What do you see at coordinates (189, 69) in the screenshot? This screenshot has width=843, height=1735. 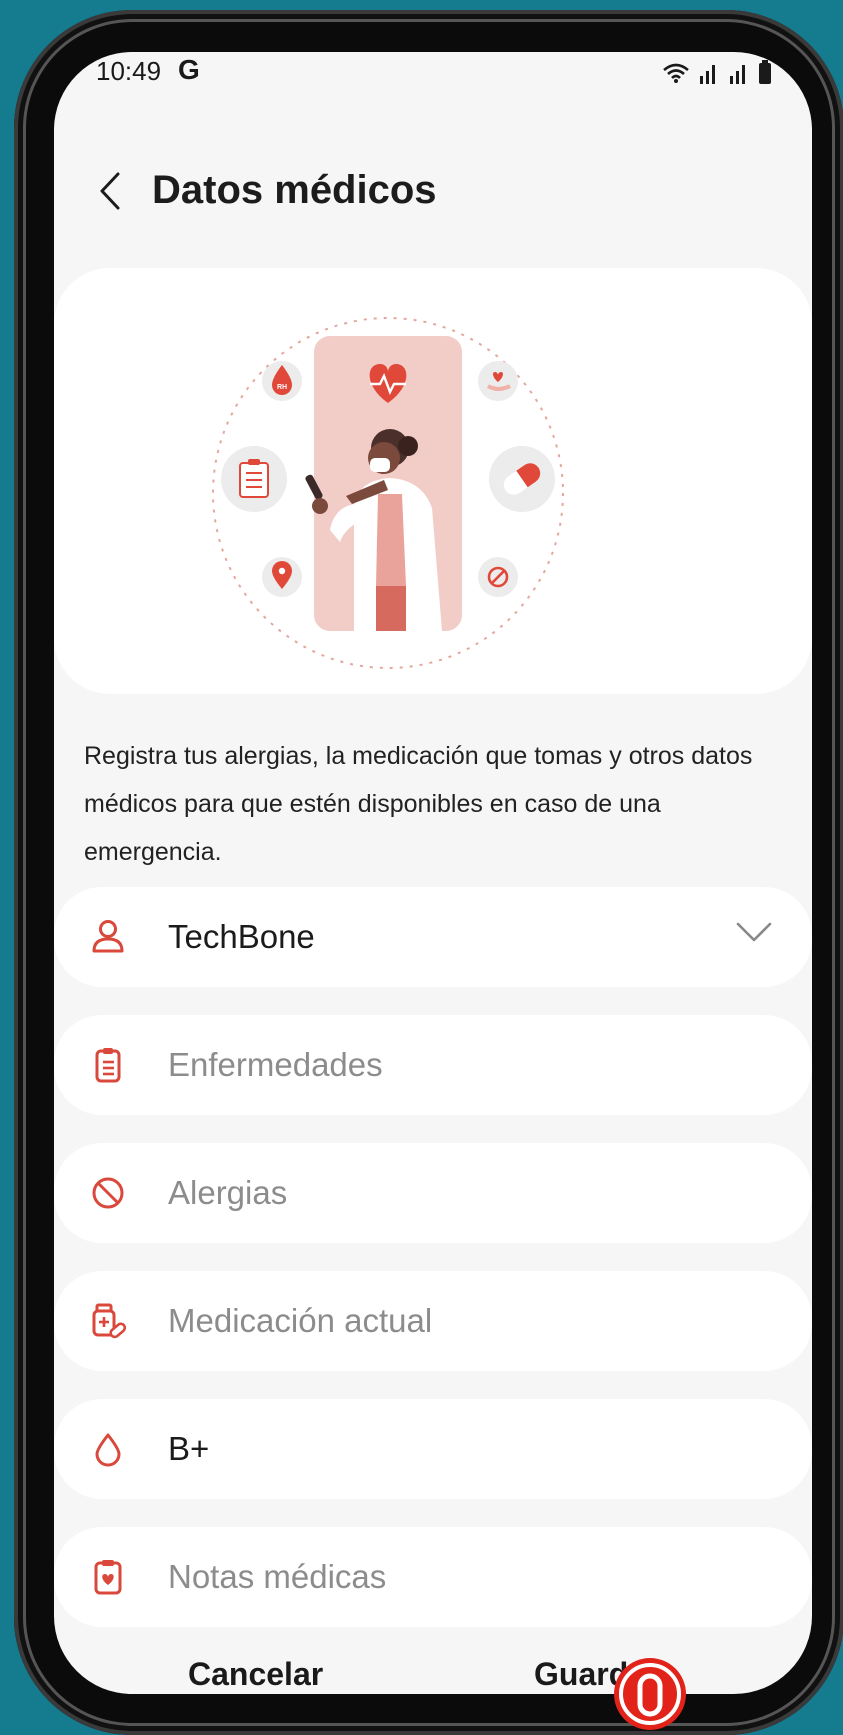 I see `google-logo: G` at bounding box center [189, 69].